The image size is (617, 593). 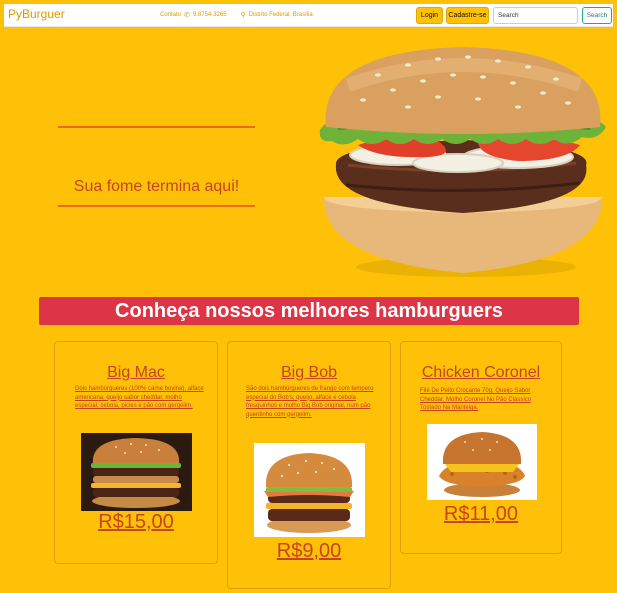 I want to click on whatsapp-icon: ✆, so click(x=187, y=15).